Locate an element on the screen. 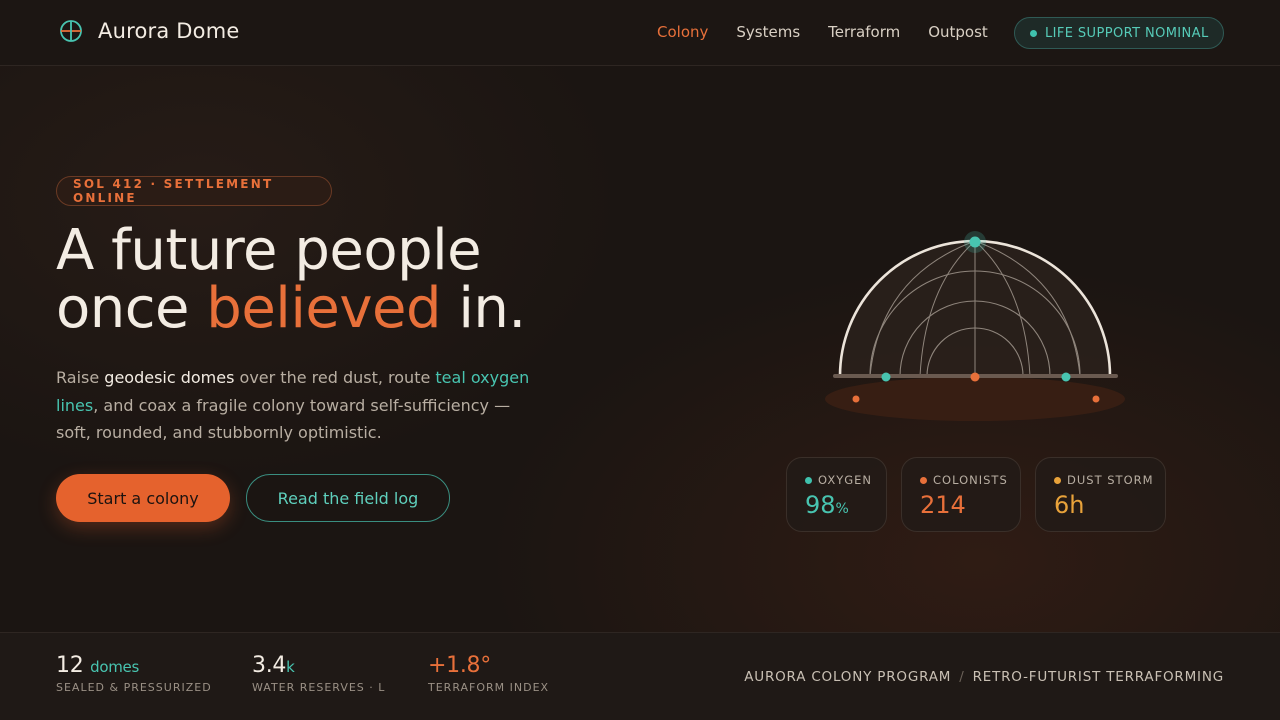 This screenshot has height=720, width=1280. colonists-stat-card: COLONISTS 214 is located at coordinates (961, 494).